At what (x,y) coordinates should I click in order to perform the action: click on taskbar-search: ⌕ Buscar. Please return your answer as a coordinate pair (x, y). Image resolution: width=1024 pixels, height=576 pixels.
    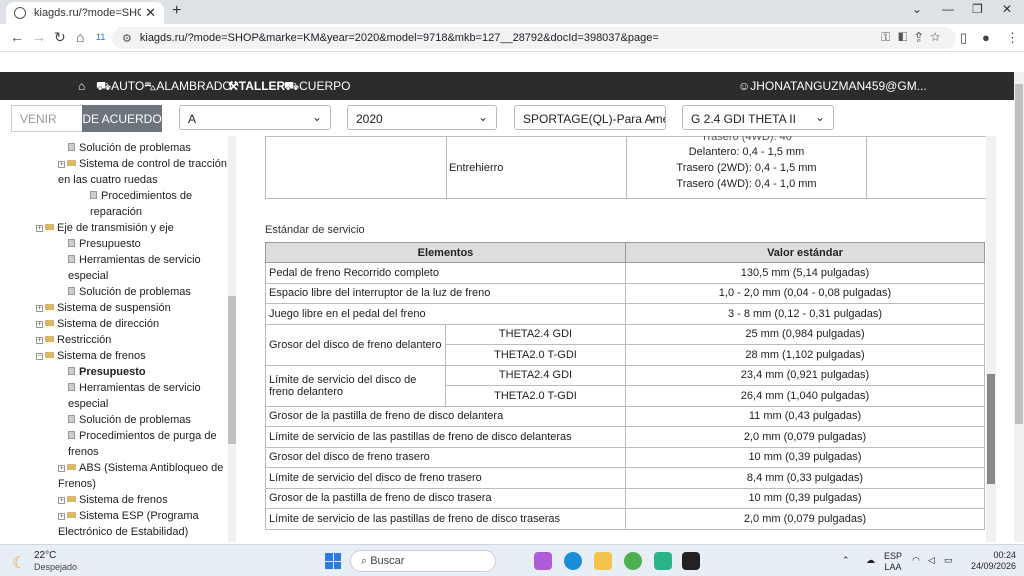
    Looking at the image, I should click on (423, 561).